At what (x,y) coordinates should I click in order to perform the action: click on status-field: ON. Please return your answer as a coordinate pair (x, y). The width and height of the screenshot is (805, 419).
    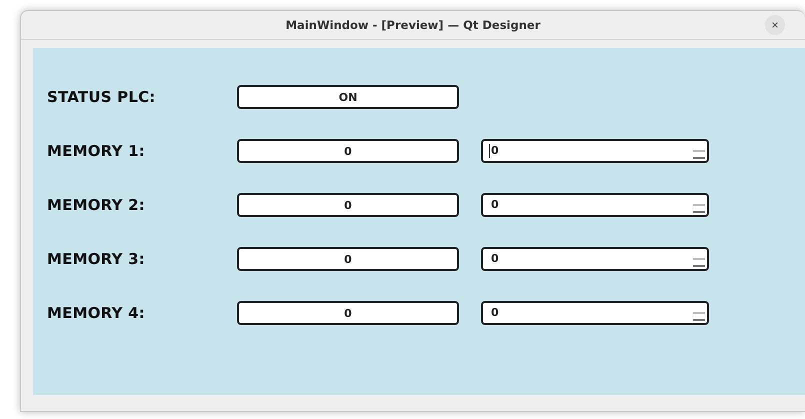
    Looking at the image, I should click on (348, 97).